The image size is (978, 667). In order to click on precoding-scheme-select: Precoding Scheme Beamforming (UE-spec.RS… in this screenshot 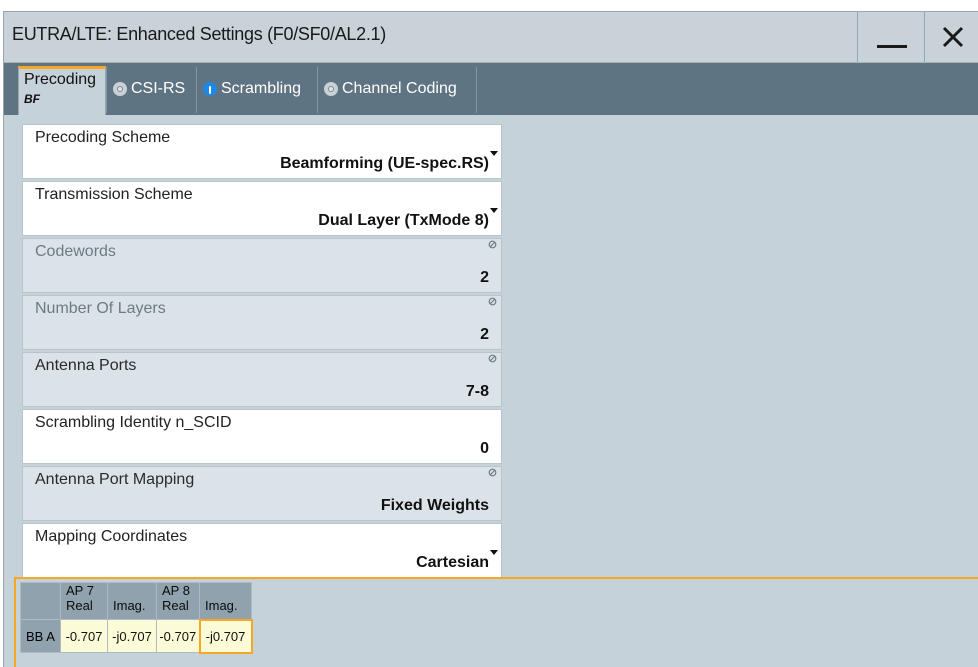, I will do `click(262, 151)`.